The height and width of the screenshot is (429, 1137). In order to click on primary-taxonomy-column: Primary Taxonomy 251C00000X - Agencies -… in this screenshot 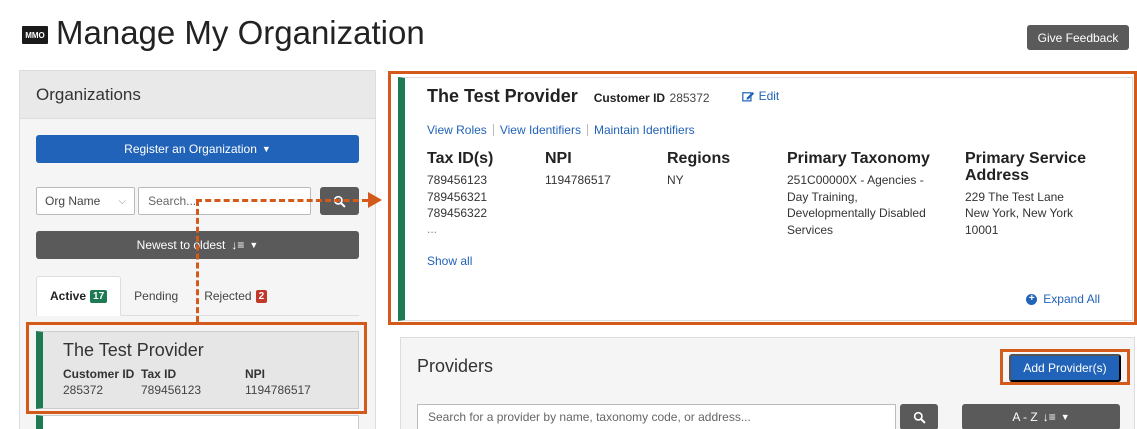, I will do `click(876, 194)`.